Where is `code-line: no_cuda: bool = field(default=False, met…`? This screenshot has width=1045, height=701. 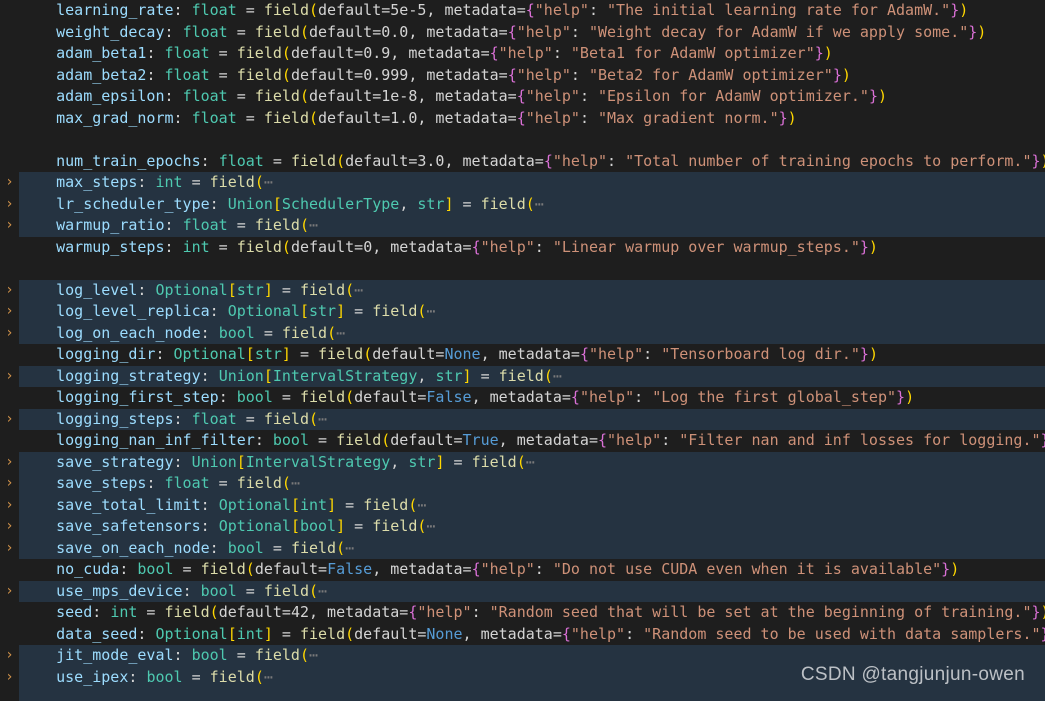 code-line: no_cuda: bool = field(default=False, met… is located at coordinates (522, 570).